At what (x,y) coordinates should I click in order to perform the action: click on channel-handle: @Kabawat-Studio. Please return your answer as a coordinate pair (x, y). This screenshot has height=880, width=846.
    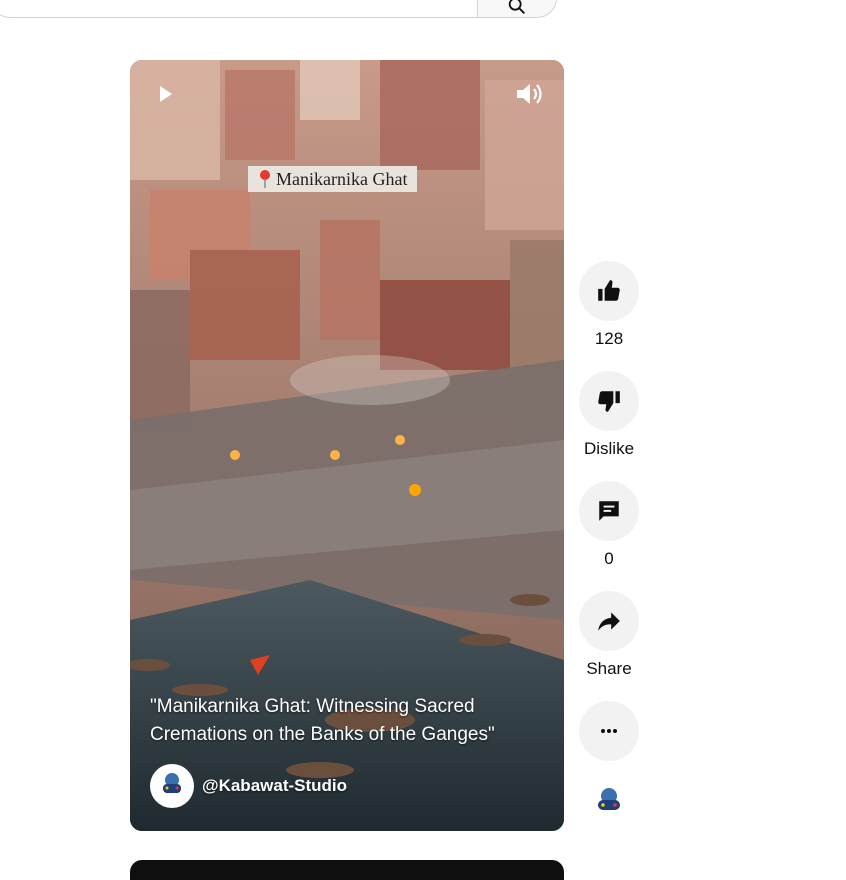
    Looking at the image, I should click on (274, 786).